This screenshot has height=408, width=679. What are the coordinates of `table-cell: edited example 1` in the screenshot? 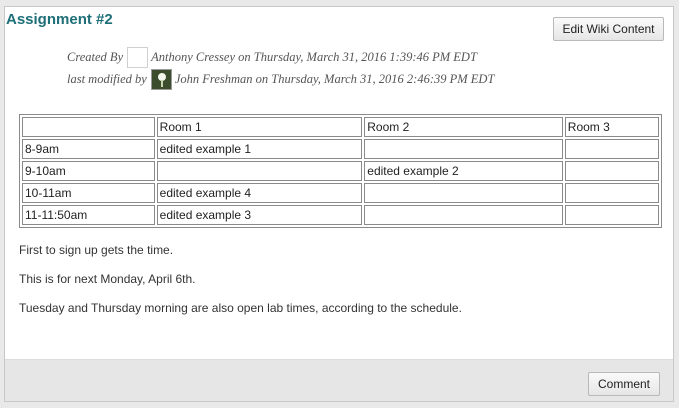 It's located at (259, 149).